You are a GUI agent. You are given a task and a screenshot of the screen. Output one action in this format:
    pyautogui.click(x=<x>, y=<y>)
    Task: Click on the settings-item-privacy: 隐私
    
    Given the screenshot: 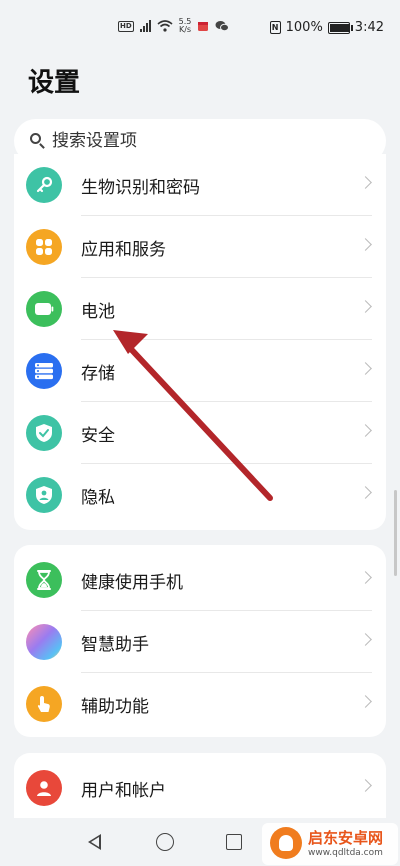 What is the action you would take?
    pyautogui.click(x=200, y=495)
    